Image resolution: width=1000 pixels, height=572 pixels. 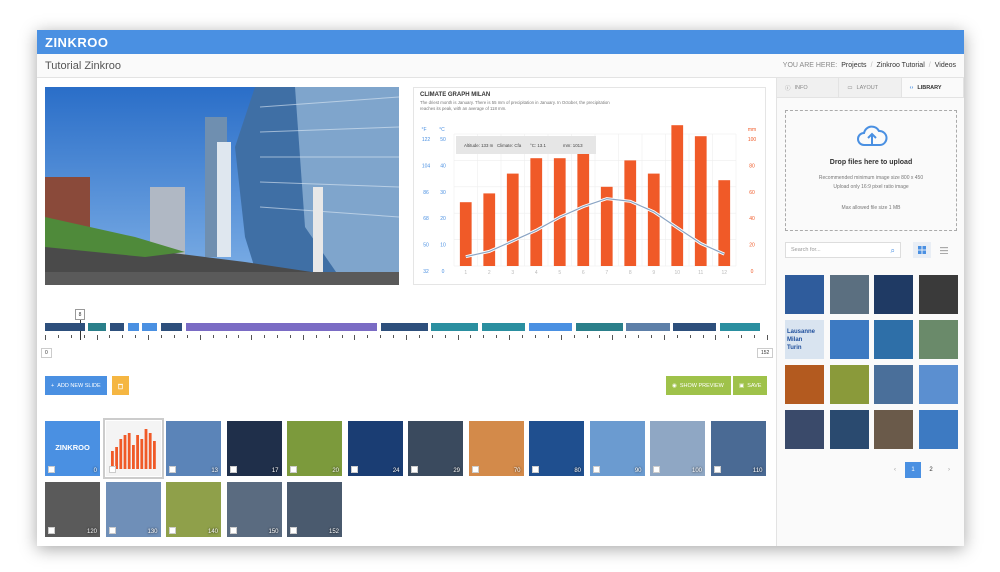 What do you see at coordinates (193, 448) in the screenshot?
I see `slide-thumbnail: 13` at bounding box center [193, 448].